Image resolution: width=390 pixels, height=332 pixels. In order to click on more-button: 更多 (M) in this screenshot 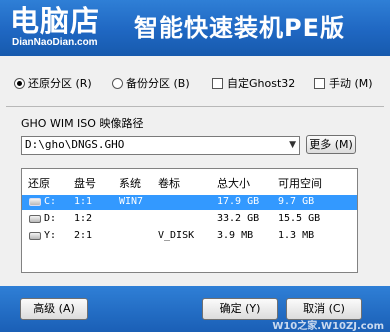, I will do `click(331, 144)`.